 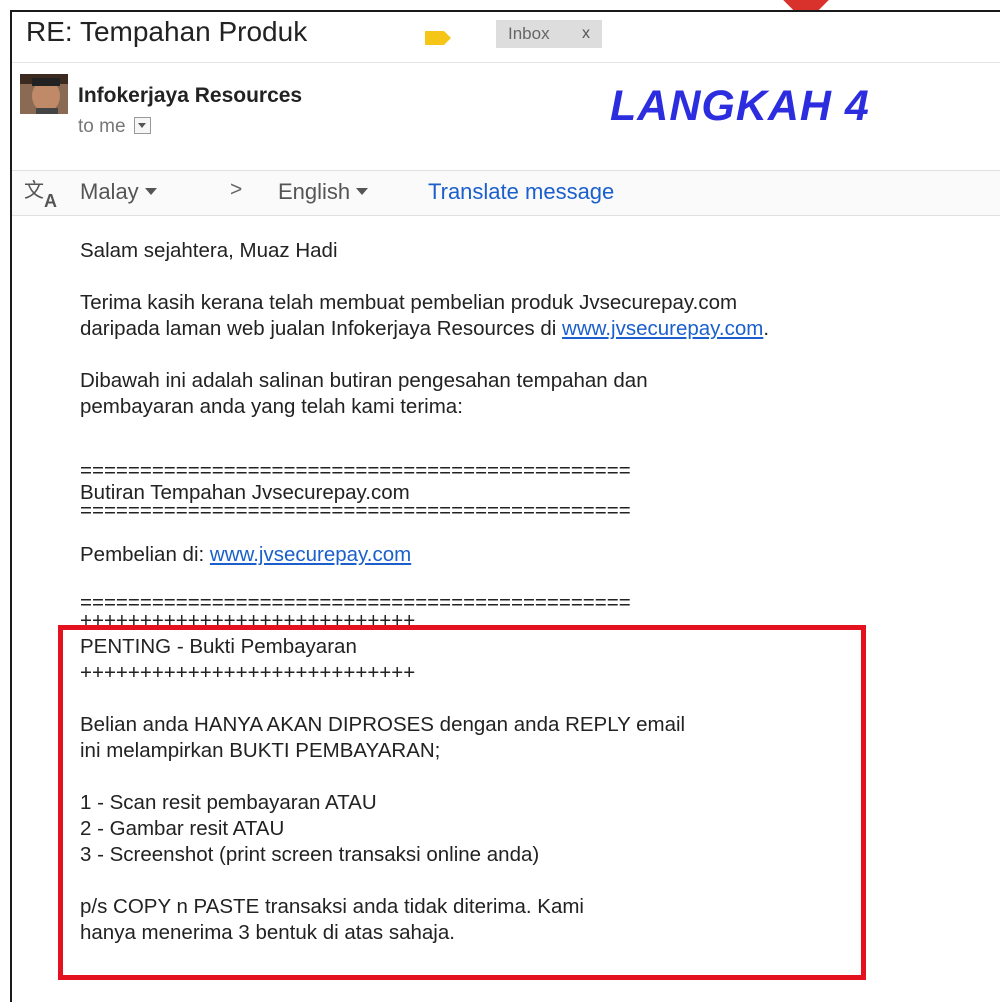 I want to click on translate-icon: 文 A, so click(x=40, y=193).